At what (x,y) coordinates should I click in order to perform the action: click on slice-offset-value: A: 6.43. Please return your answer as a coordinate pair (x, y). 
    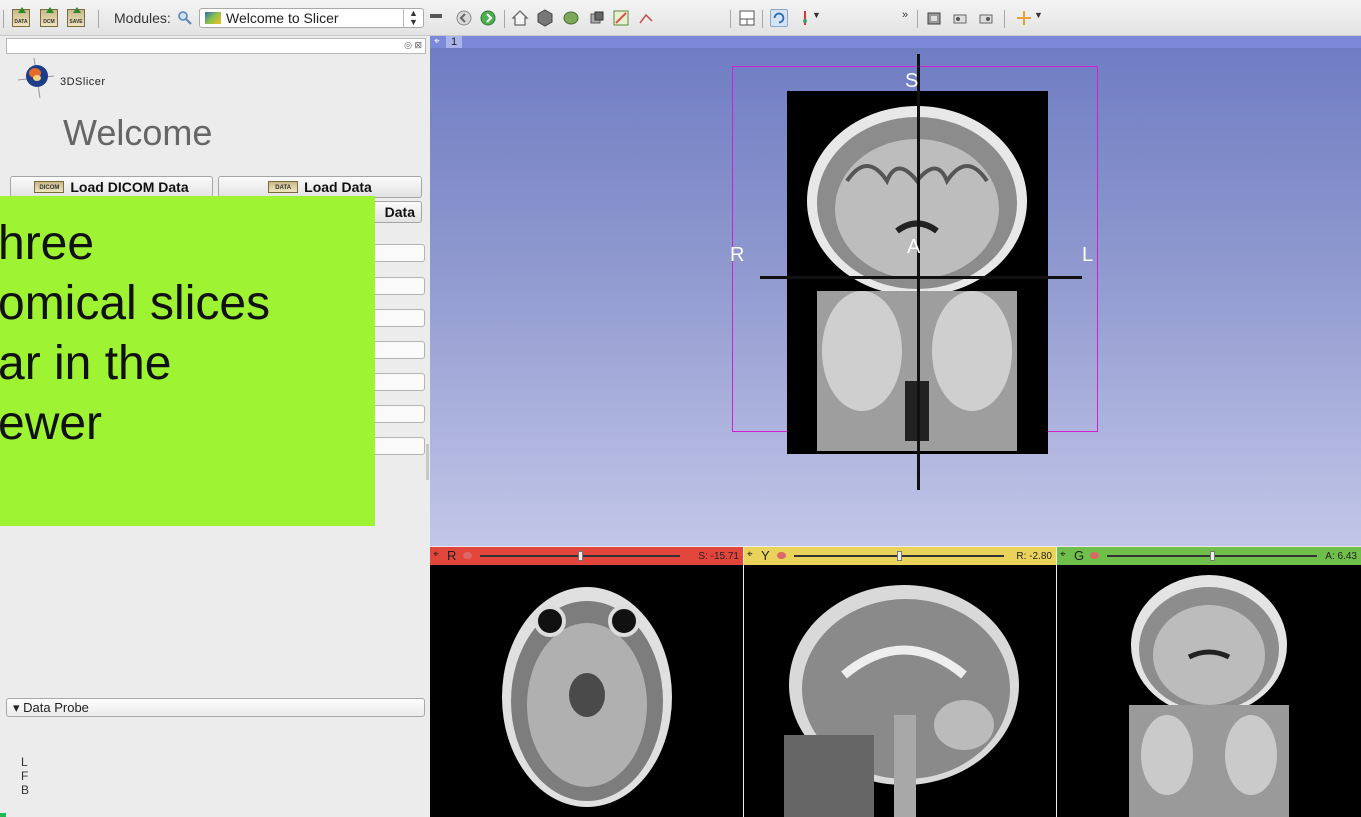
    Looking at the image, I should click on (1341, 556).